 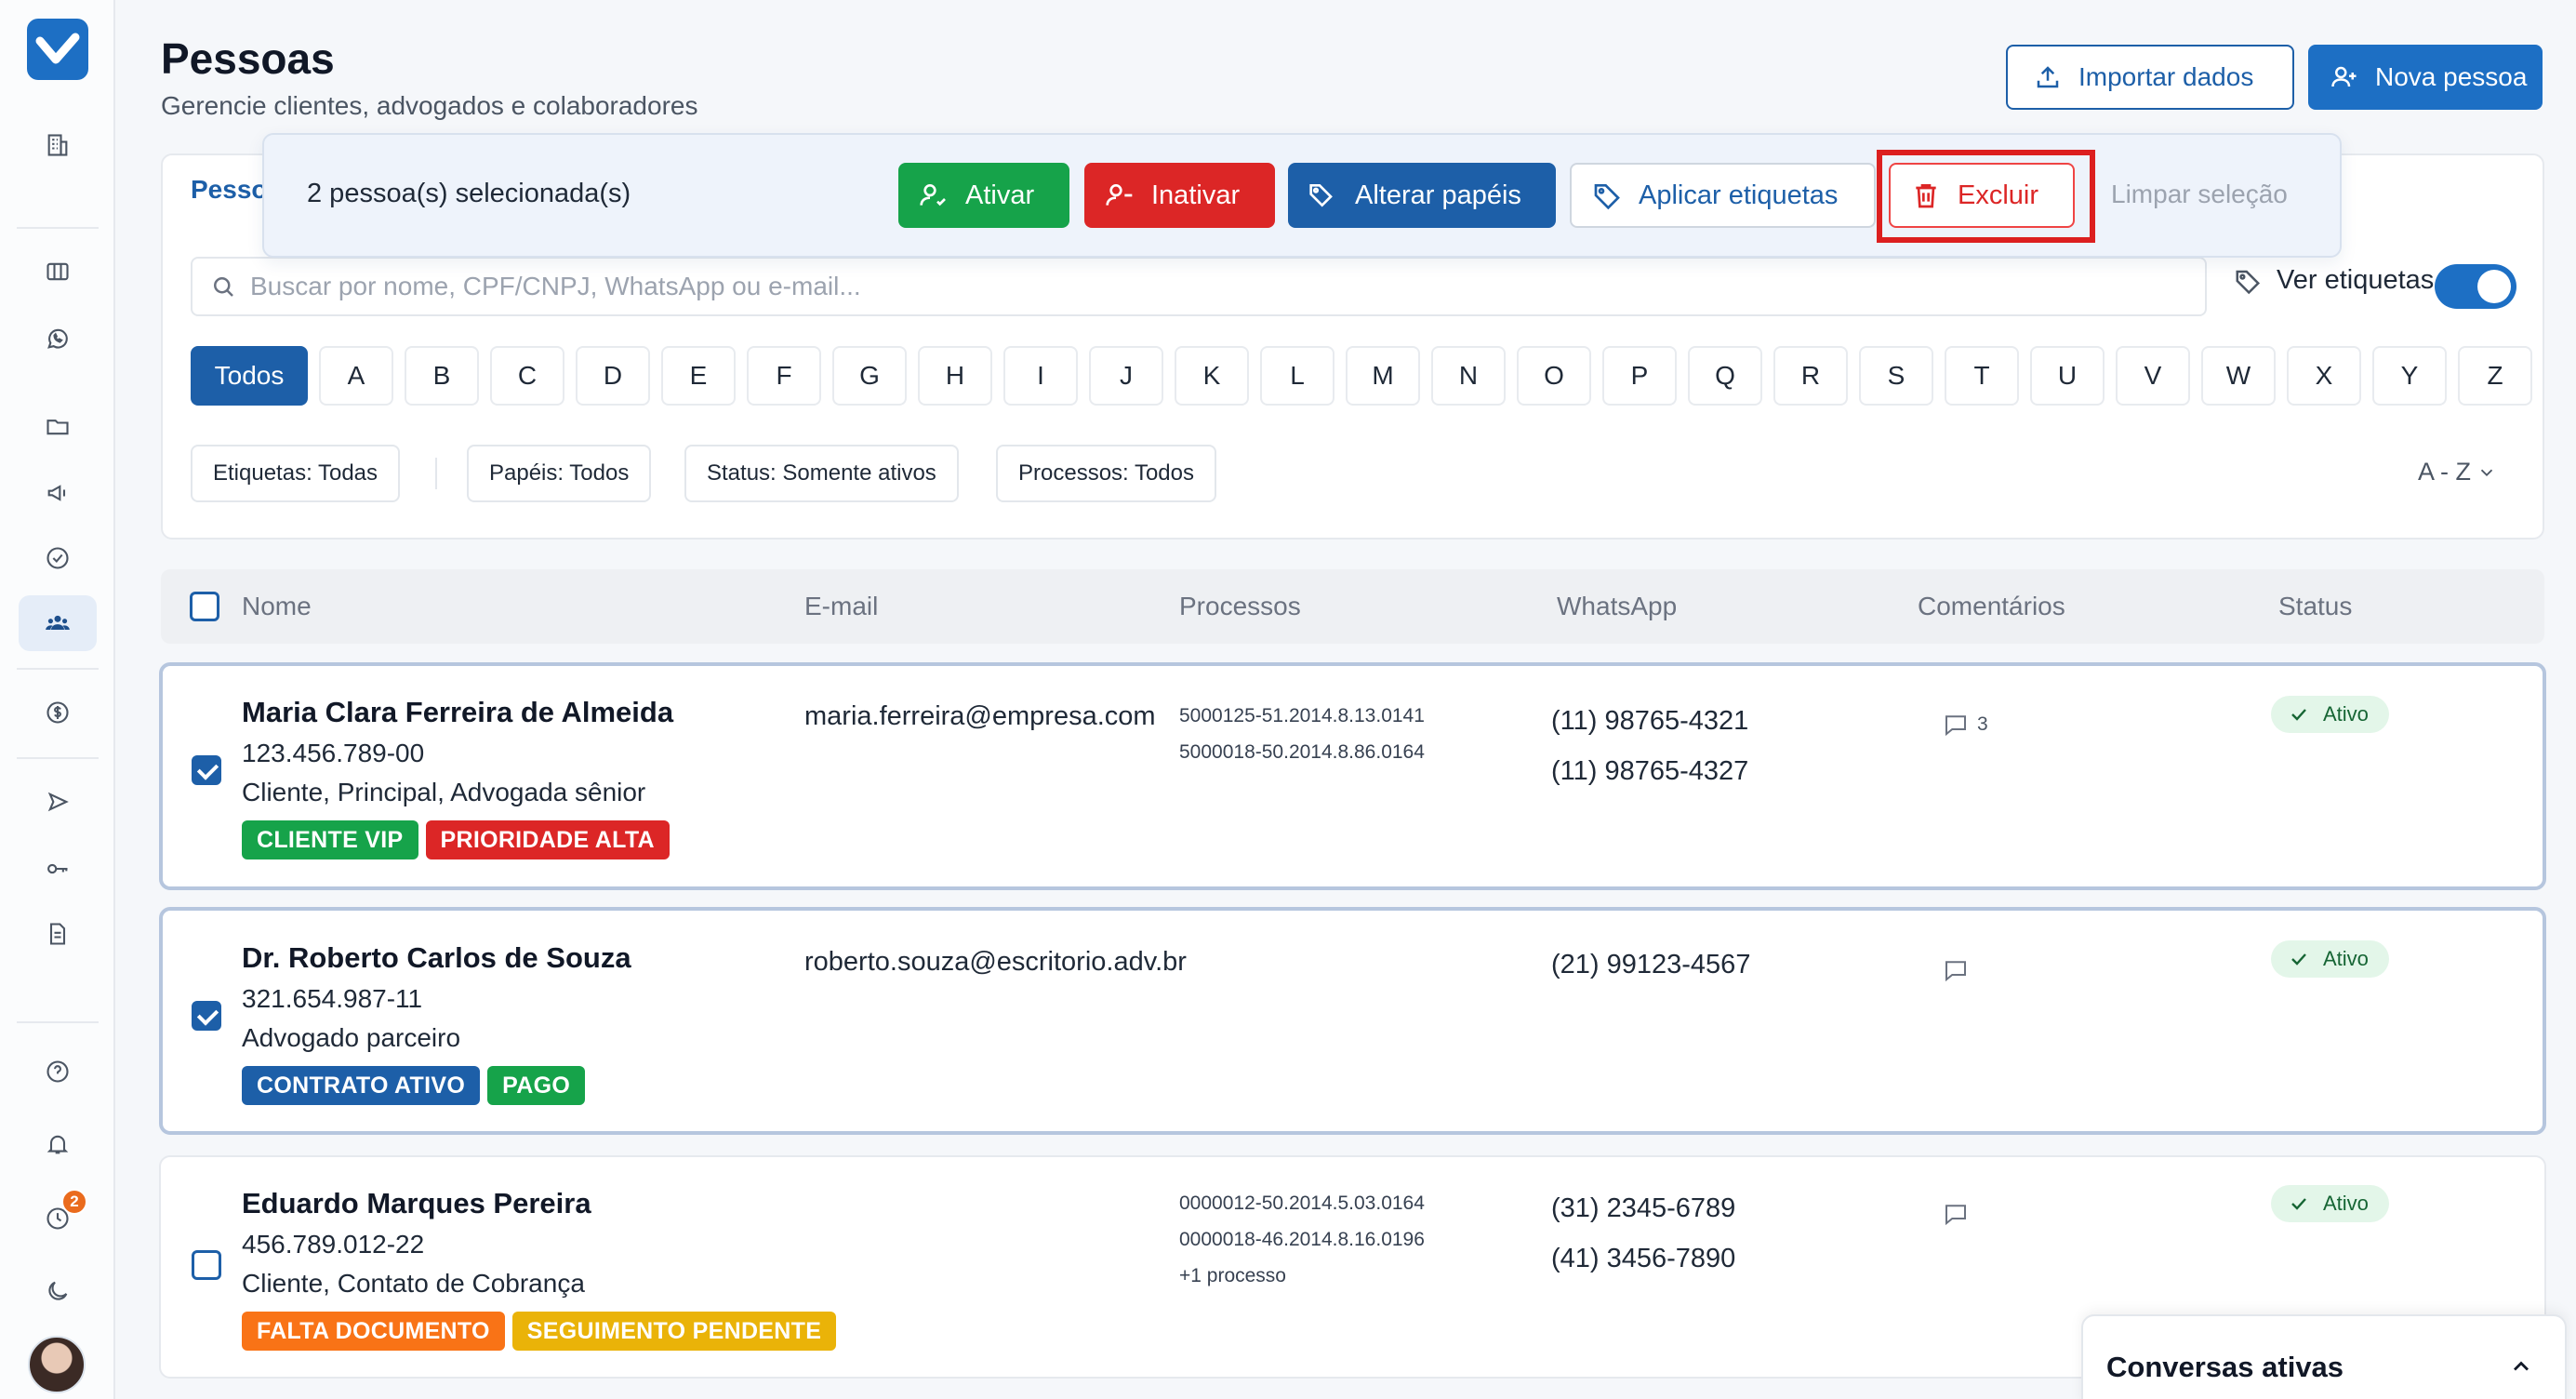 I want to click on filter-tags: Etiquetas: Todas, so click(x=296, y=474).